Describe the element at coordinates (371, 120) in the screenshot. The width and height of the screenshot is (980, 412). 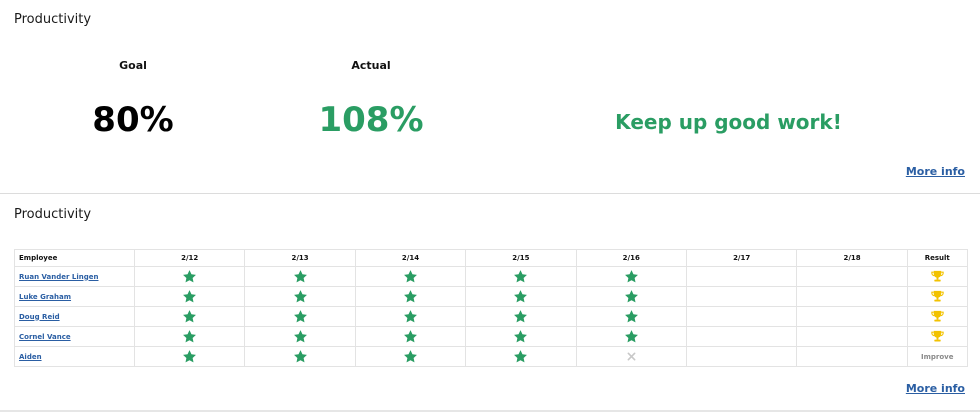
I see `actual-value: 108%` at that location.